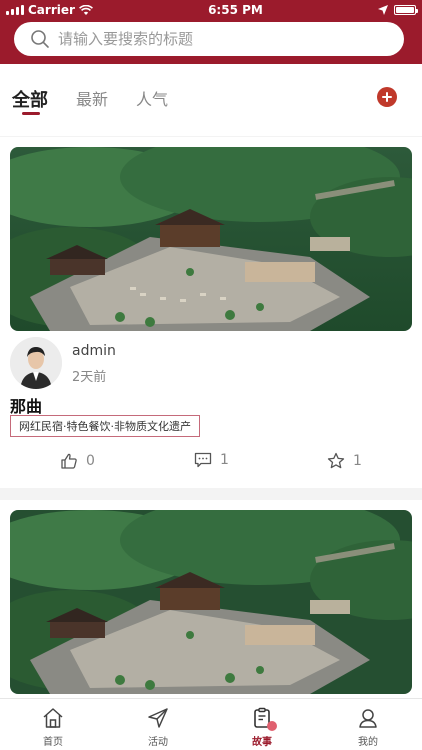 This screenshot has height=750, width=422. Describe the element at coordinates (152, 98) in the screenshot. I see `tab-popular: 人气` at that location.